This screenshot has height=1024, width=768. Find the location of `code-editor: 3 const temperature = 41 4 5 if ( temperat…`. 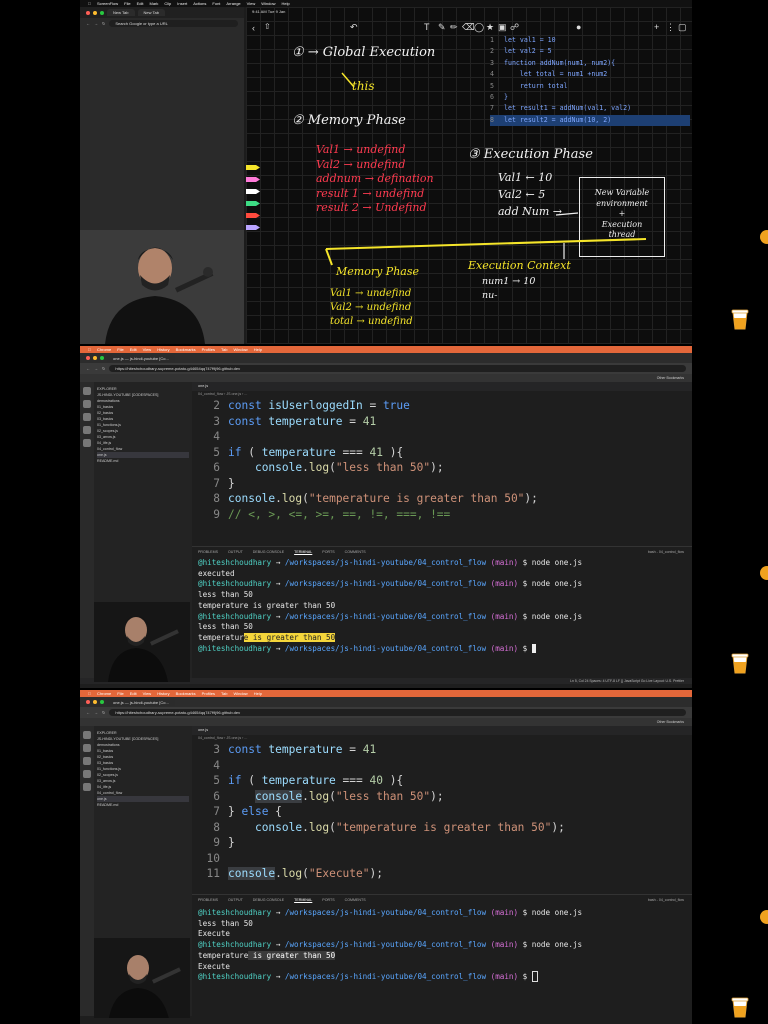

code-editor: 3 const temperature = 41 4 5 if ( temperat… is located at coordinates (442, 817).